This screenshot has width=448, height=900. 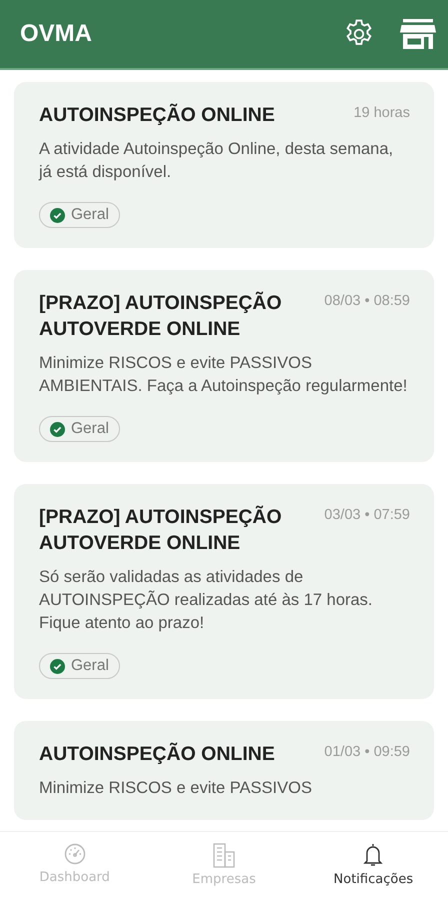 What do you see at coordinates (418, 34) in the screenshot?
I see `store-icon` at bounding box center [418, 34].